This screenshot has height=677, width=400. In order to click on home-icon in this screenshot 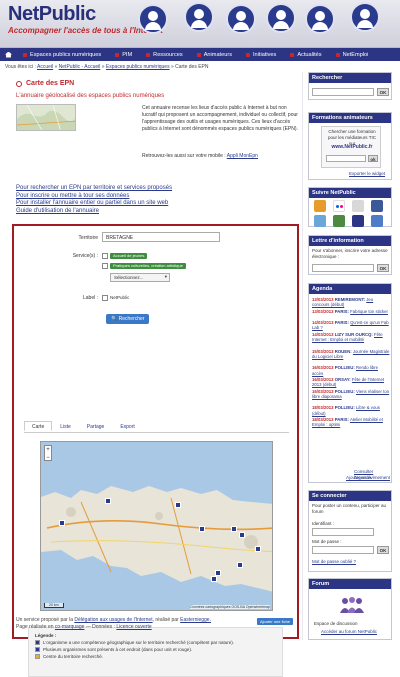, I will do `click(9, 54)`.